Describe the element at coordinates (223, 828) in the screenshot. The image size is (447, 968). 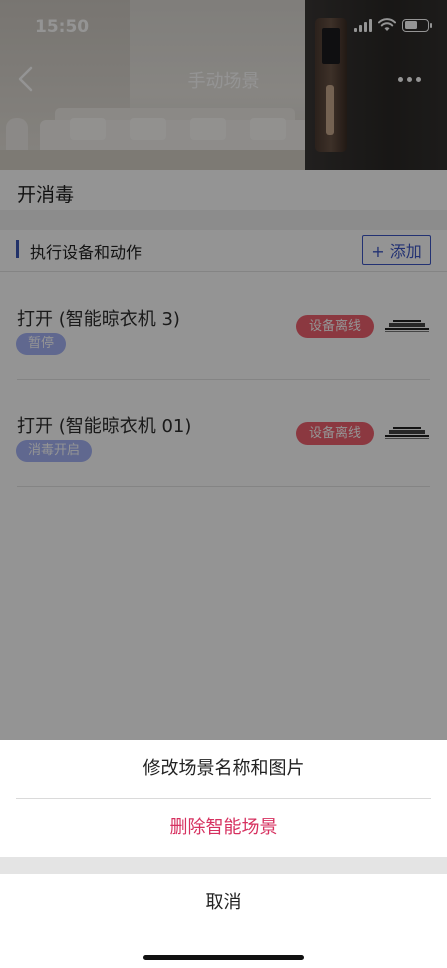
I see `delete-scene-option: 删除智能场景` at that location.